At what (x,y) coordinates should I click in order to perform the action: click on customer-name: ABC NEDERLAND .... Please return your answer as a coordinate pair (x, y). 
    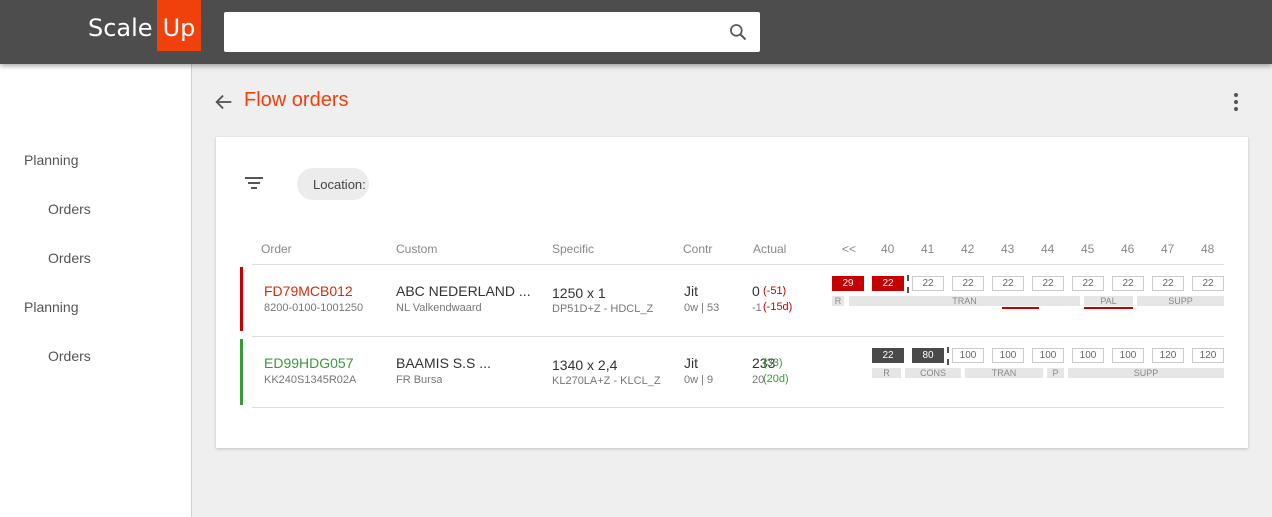
    Looking at the image, I should click on (463, 291).